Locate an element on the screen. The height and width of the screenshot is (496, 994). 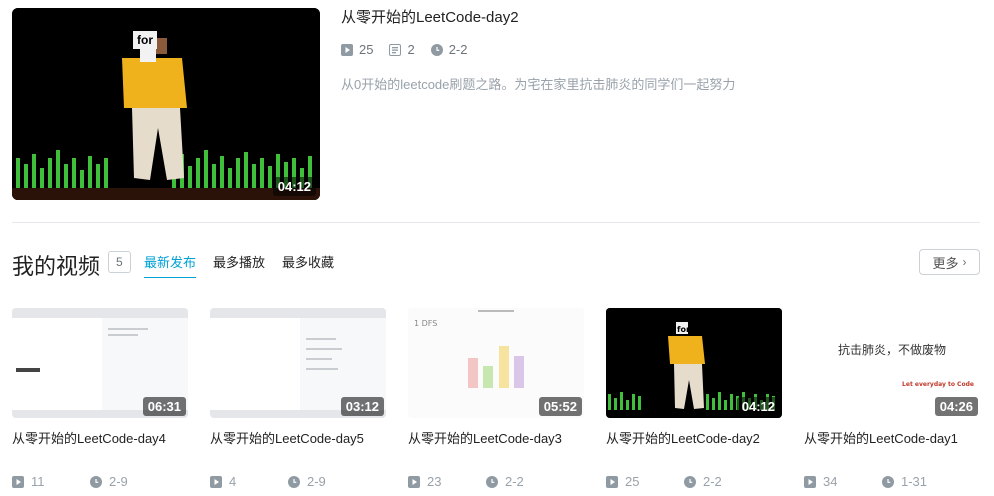
publish-date: 1-31 is located at coordinates (914, 481).